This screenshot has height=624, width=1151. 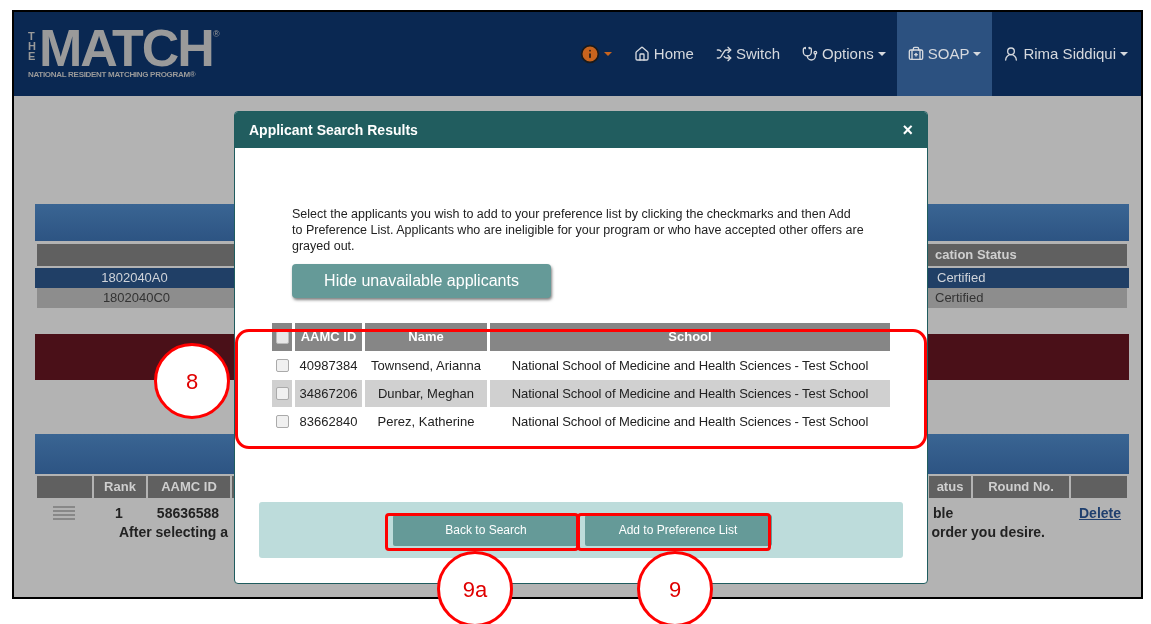 I want to click on logo-subtitle: NATIONAL RESIDENT MATCHING PROGRAM®, so click(x=112, y=75).